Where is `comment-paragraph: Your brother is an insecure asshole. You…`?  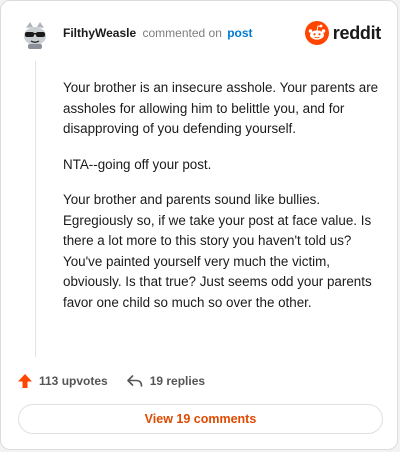
comment-paragraph: Your brother is an insecure asshole. You… is located at coordinates (221, 108).